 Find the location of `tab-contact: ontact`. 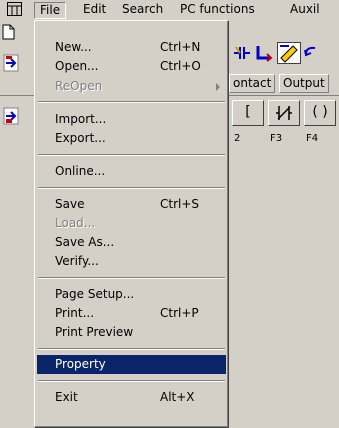

tab-contact: ontact is located at coordinates (252, 83).